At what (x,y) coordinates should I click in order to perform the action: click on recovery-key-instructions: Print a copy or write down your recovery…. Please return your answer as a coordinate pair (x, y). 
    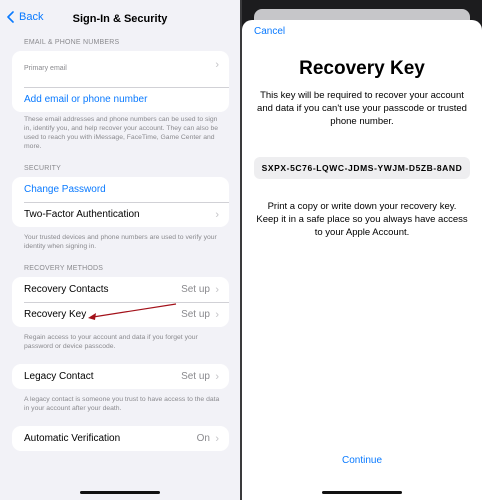
    Looking at the image, I should click on (362, 219).